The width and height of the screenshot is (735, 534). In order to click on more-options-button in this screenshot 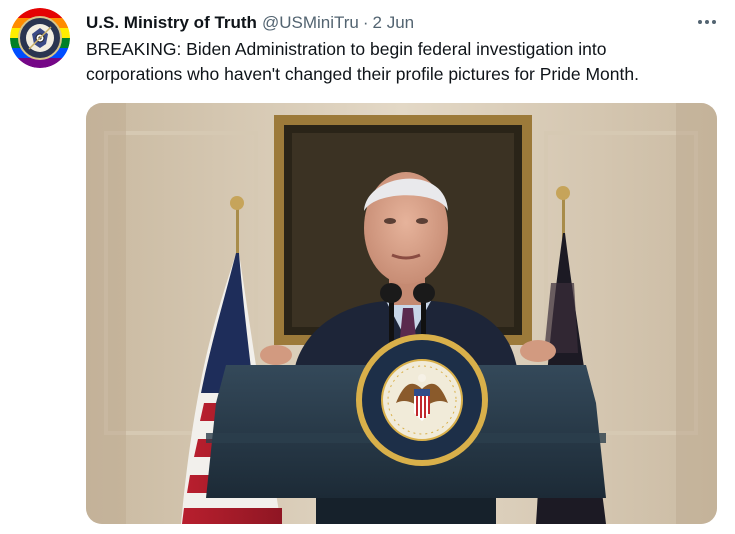, I will do `click(707, 22)`.